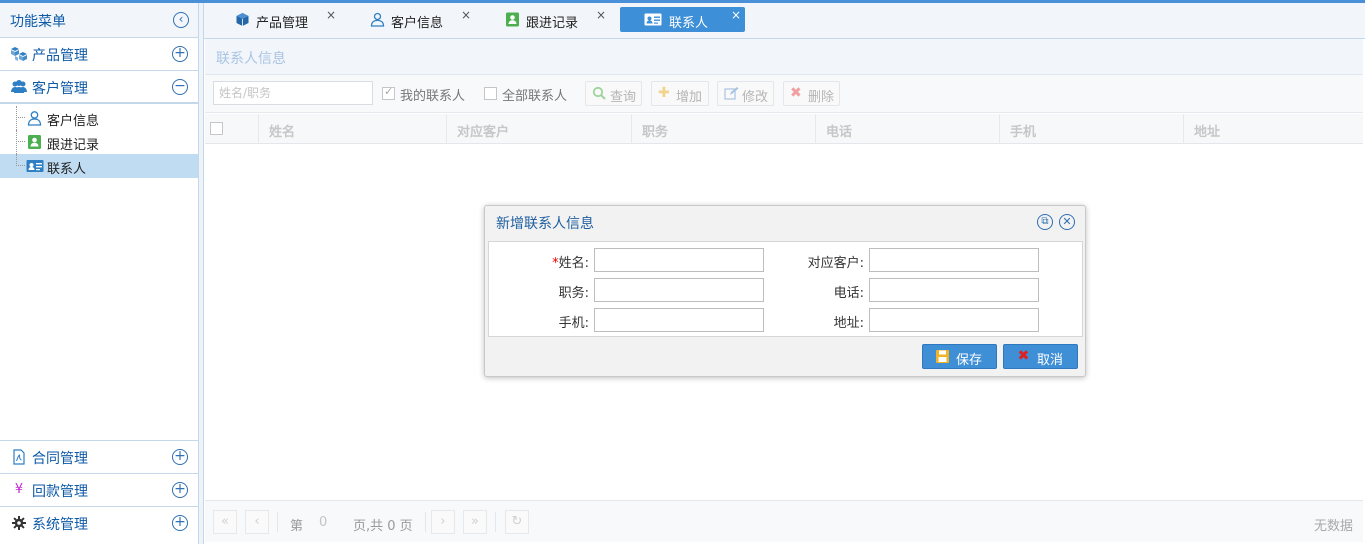  What do you see at coordinates (573, 323) in the screenshot?
I see `mobile-label: 手机:` at bounding box center [573, 323].